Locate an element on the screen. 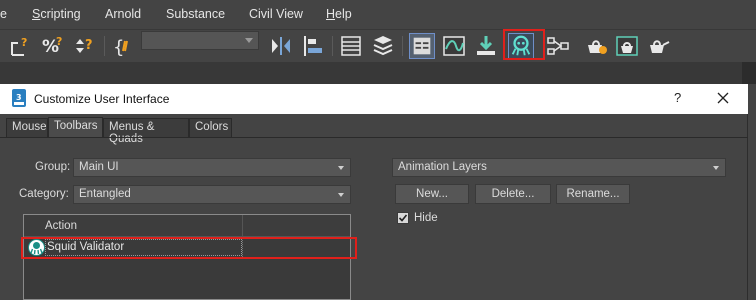  svg-text: 3 is located at coordinates (19, 97).